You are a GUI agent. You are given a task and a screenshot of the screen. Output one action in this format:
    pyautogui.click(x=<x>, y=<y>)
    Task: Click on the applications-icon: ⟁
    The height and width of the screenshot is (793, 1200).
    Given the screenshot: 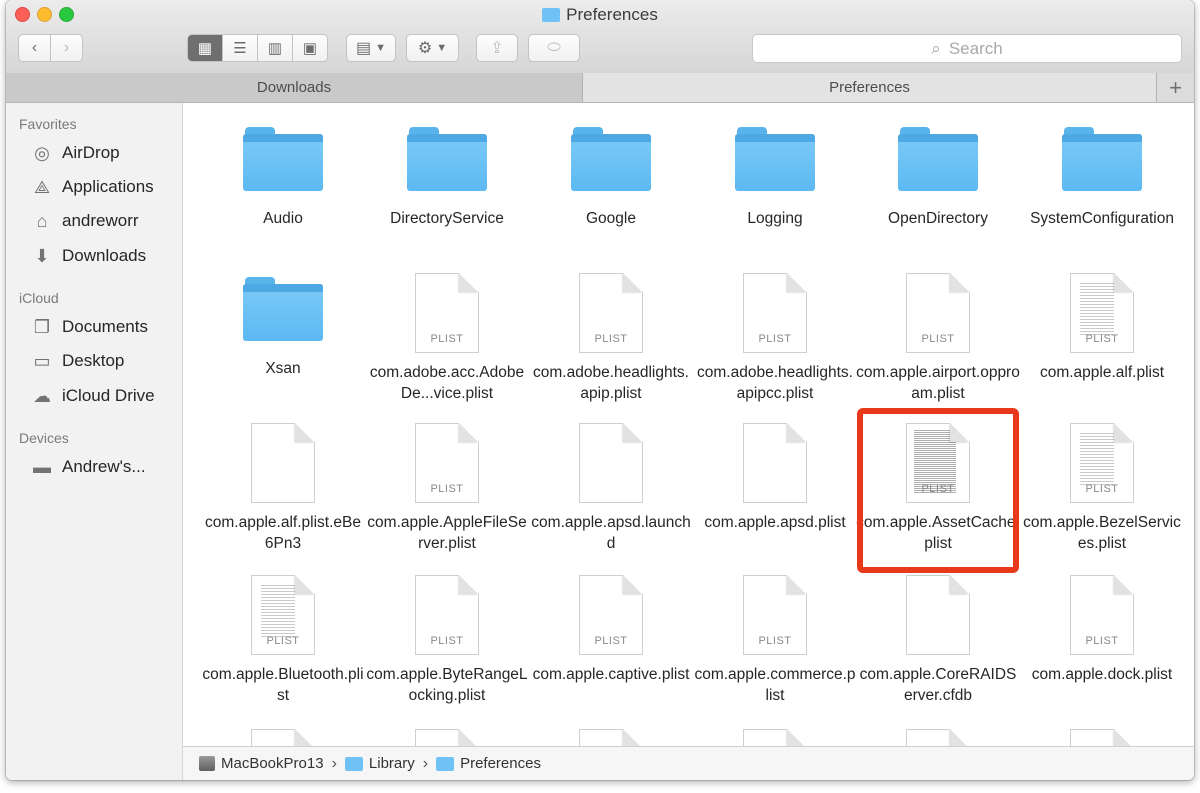 What is the action you would take?
    pyautogui.click(x=42, y=186)
    